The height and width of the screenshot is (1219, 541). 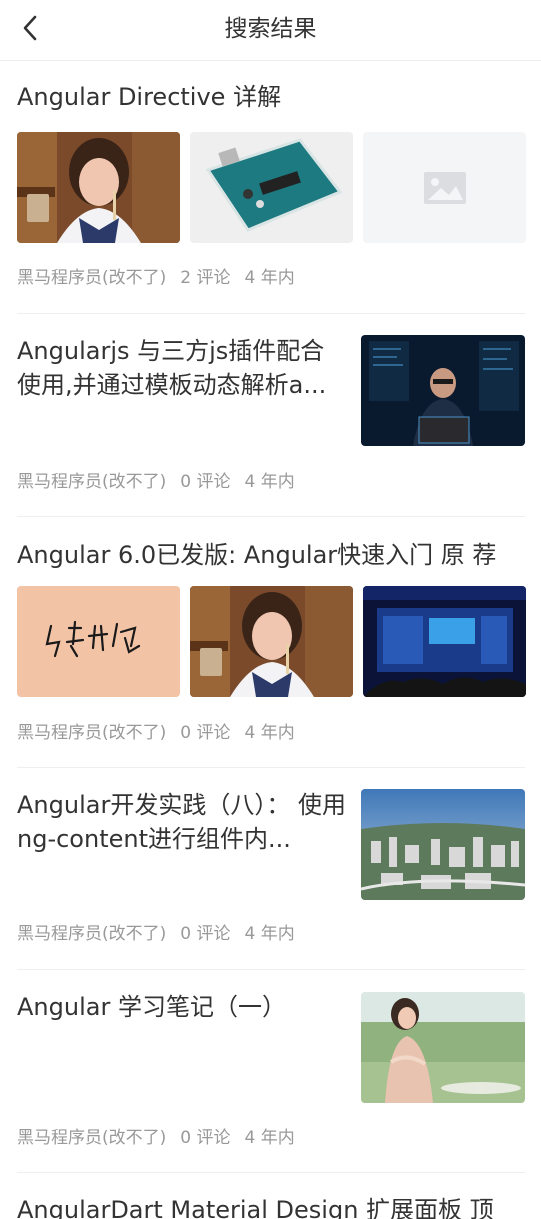 What do you see at coordinates (443, 390) in the screenshot?
I see `programmer-laptop-image` at bounding box center [443, 390].